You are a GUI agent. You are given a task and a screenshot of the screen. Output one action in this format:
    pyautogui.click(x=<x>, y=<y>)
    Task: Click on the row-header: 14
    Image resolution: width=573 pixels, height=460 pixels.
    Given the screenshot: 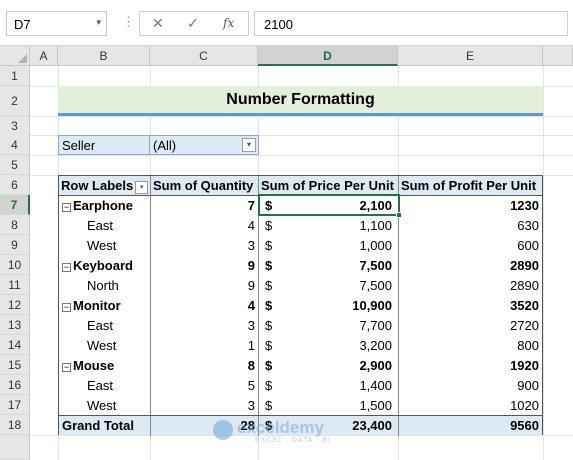 What is the action you would take?
    pyautogui.click(x=15, y=345)
    